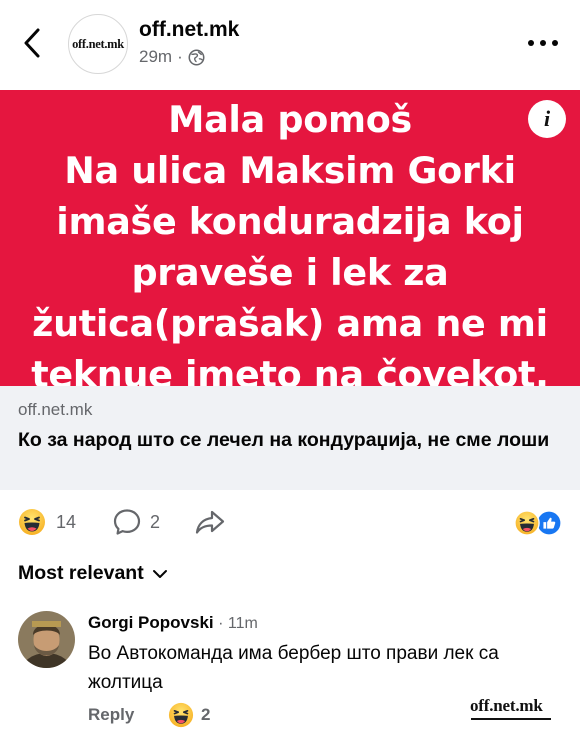  Describe the element at coordinates (511, 719) in the screenshot. I see `watermark-underline` at that location.